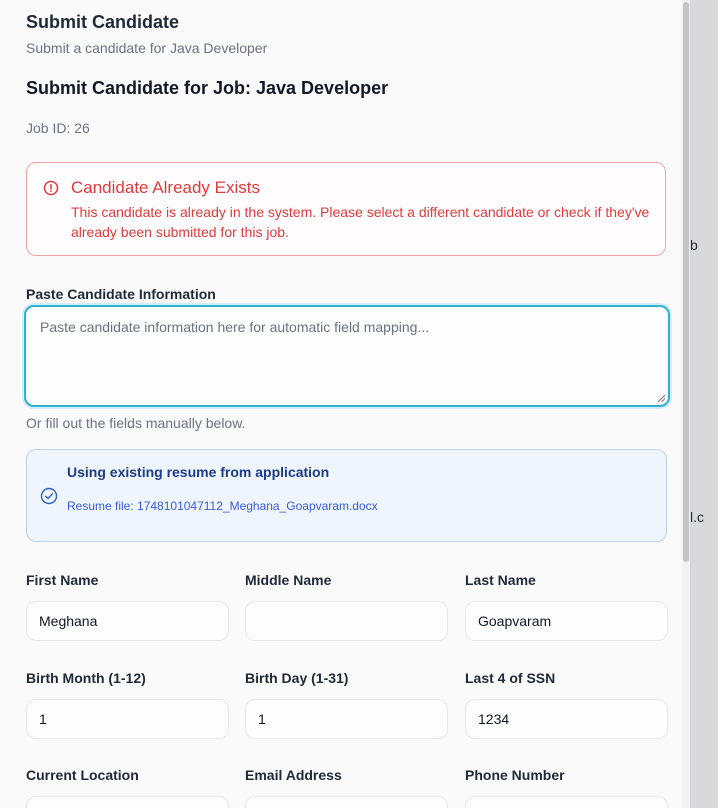  I want to click on phone-label: Phone Number, so click(515, 775).